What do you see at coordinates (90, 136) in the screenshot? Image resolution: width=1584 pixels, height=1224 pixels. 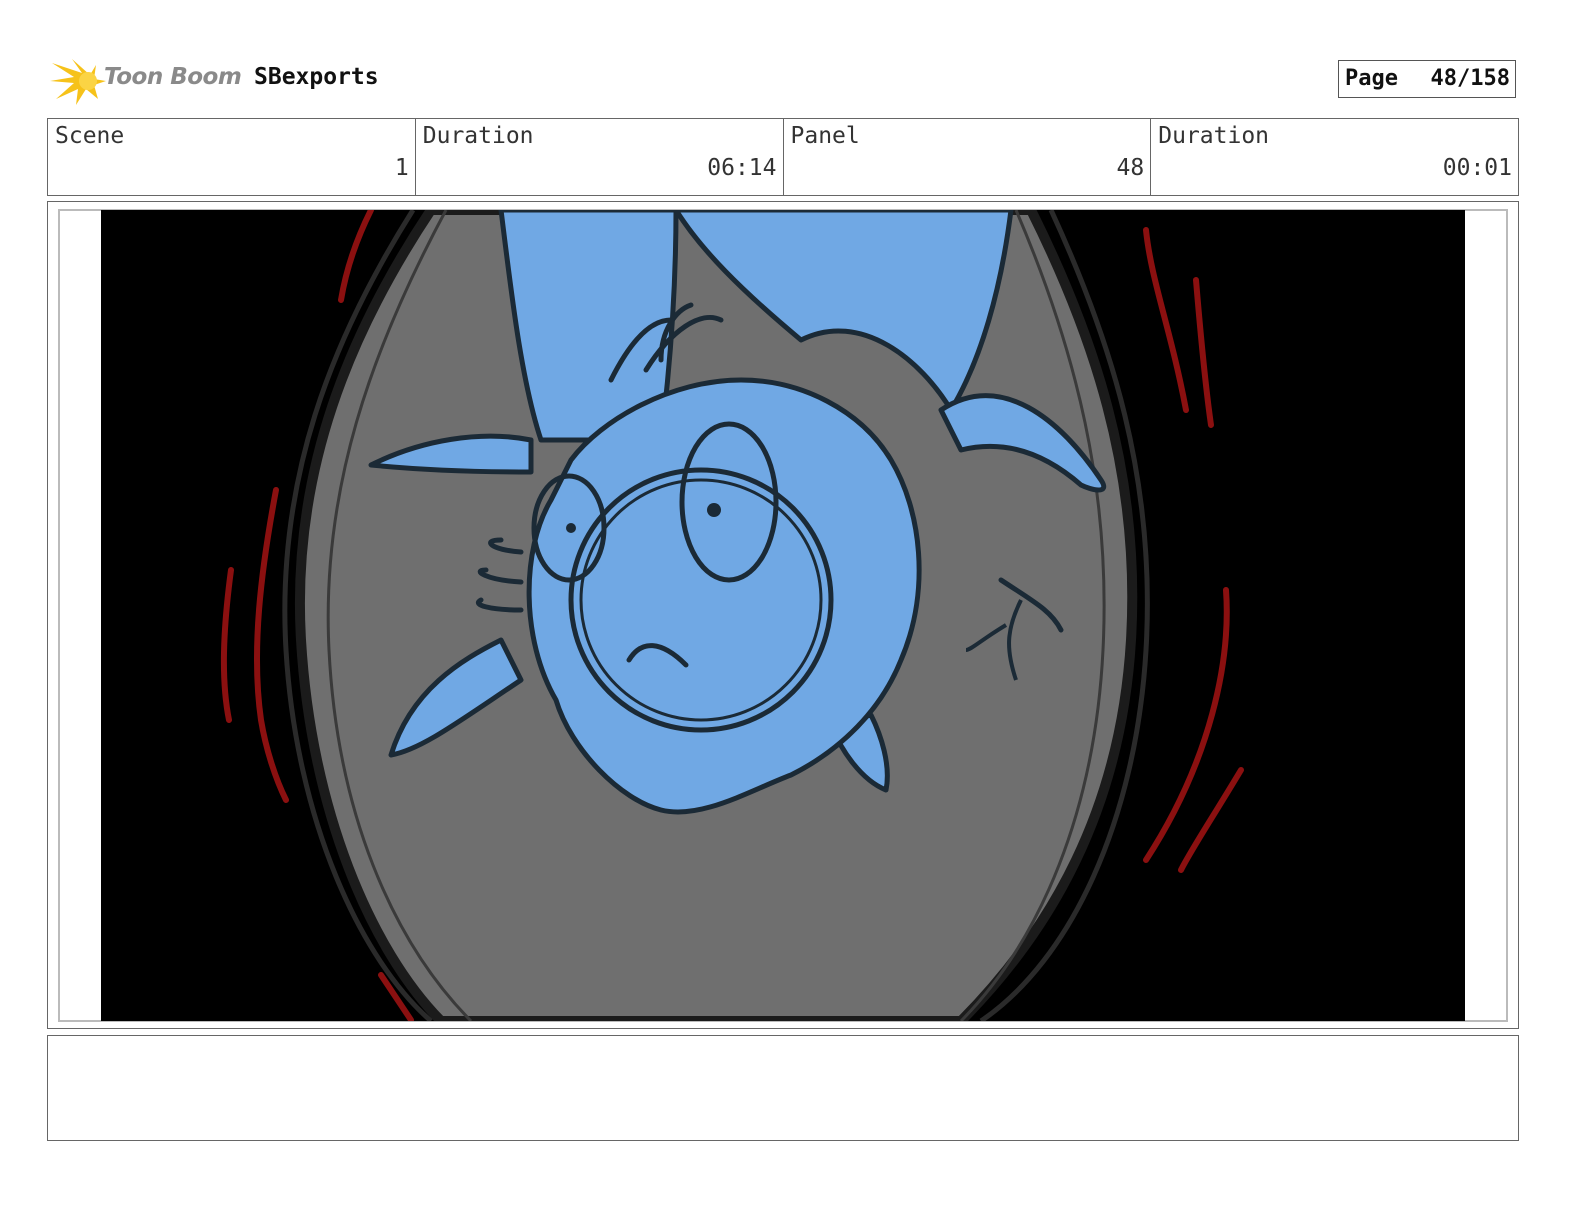 I see `scene-label: Scene` at bounding box center [90, 136].